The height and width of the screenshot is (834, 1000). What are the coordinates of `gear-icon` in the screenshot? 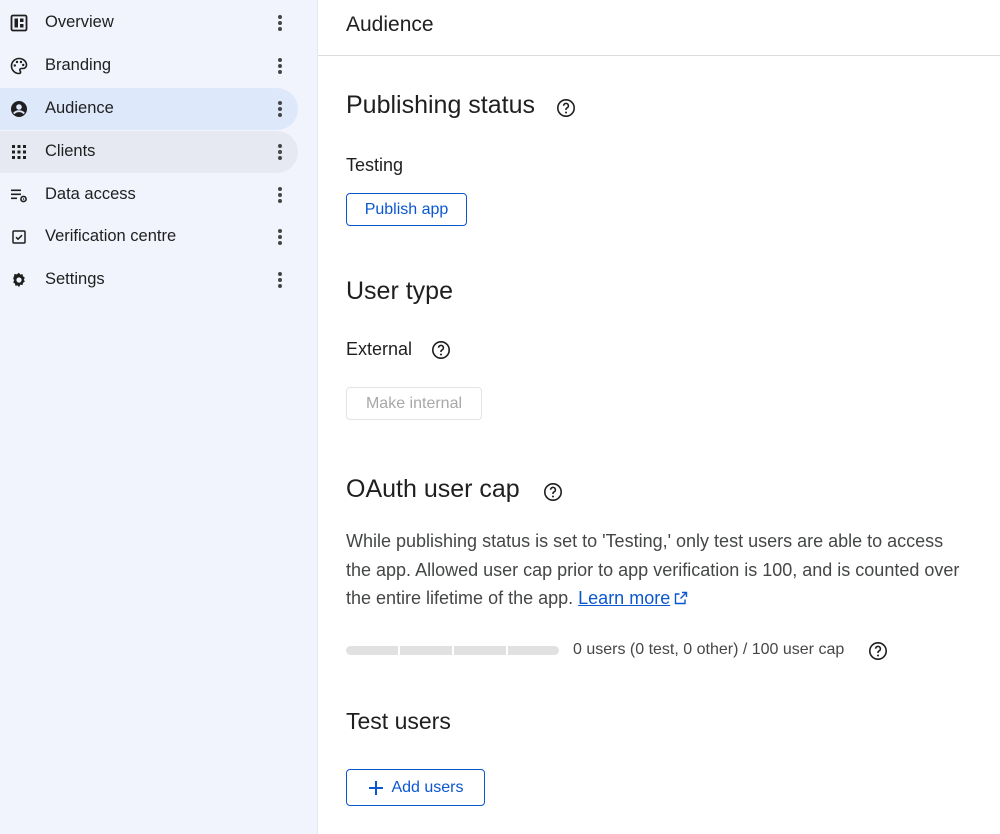 It's located at (19, 280).